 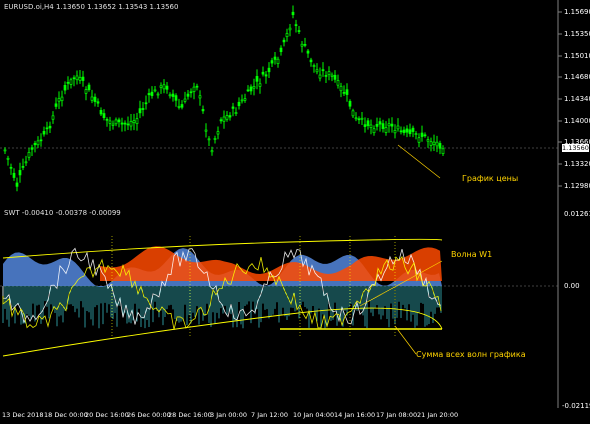 I want to click on time-label: 10 Jan 04:00, so click(x=314, y=415).